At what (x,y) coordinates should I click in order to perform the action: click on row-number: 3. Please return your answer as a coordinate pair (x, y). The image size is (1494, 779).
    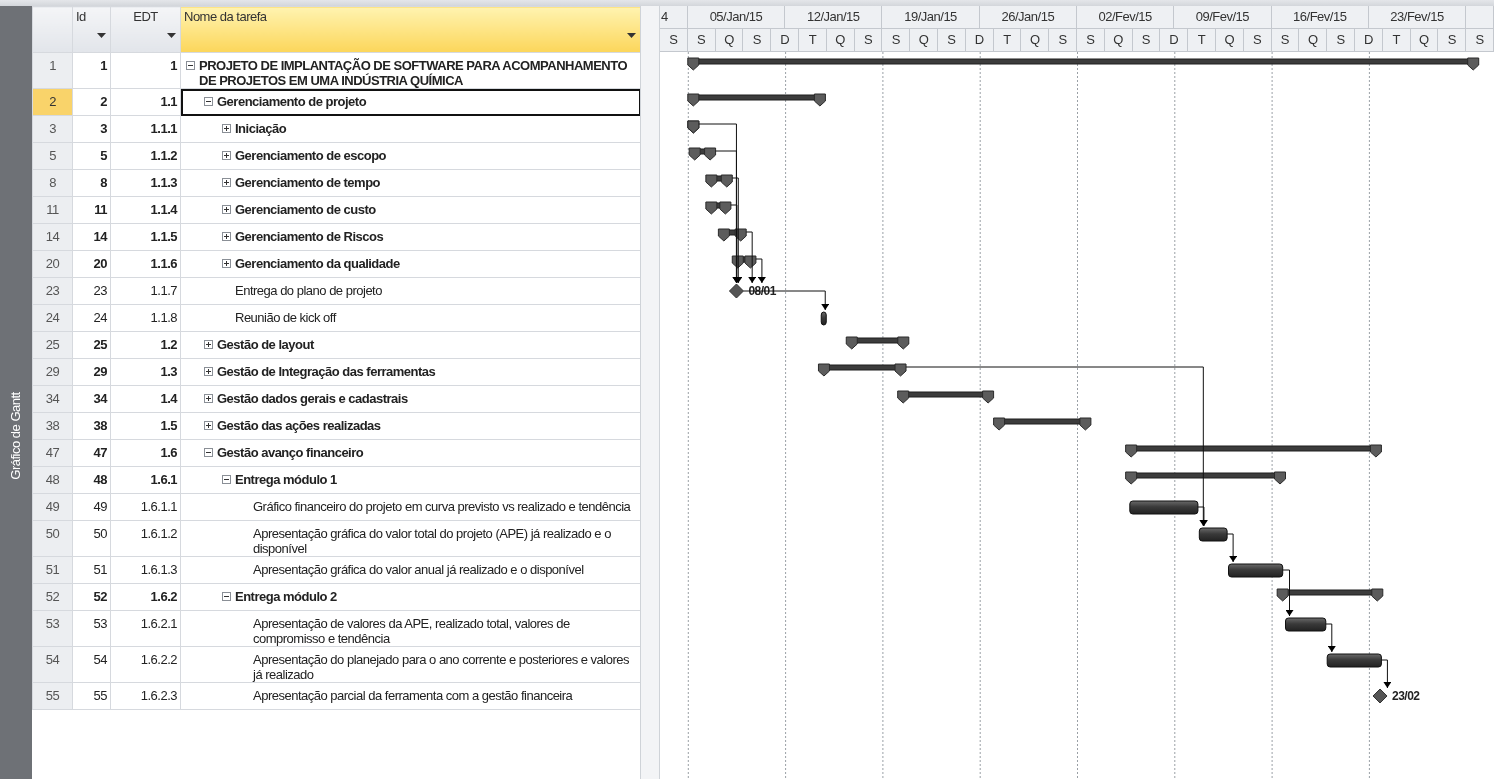
    Looking at the image, I should click on (52, 129).